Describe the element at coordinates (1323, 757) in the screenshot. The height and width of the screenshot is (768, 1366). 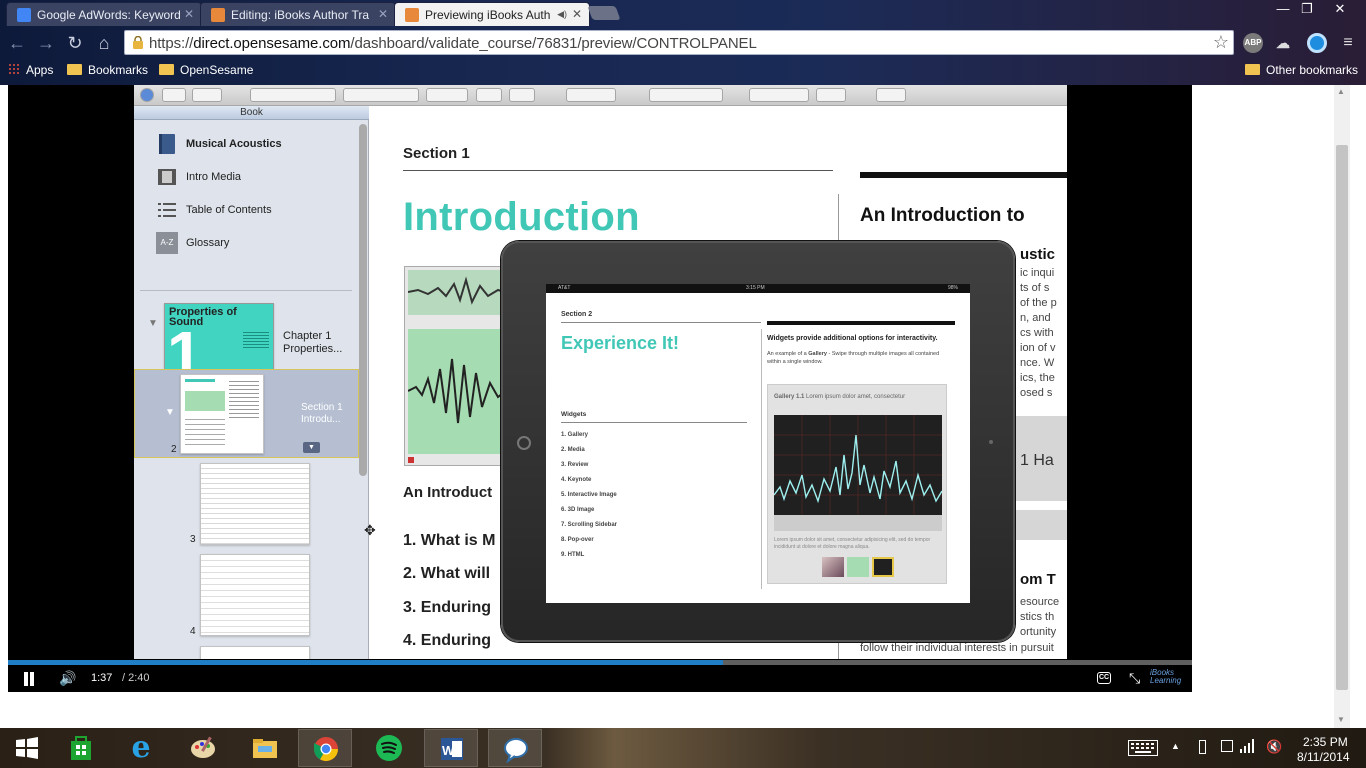
I see `clock-date: 8/11/2014` at that location.